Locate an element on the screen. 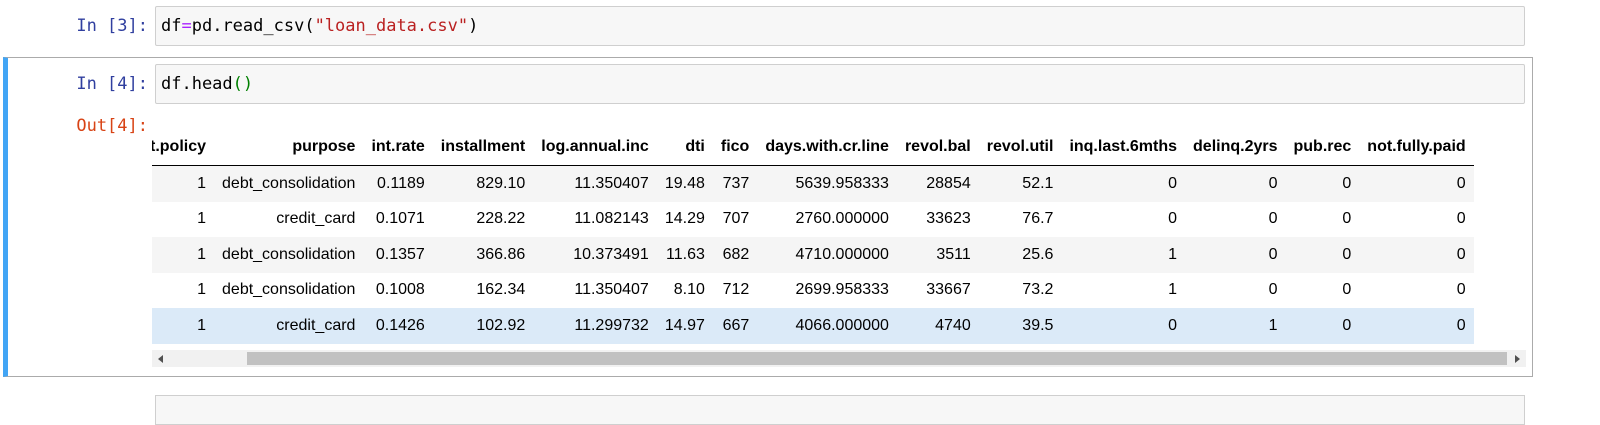 The width and height of the screenshot is (1600, 425). column-header: log.annual.inc is located at coordinates (595, 147).